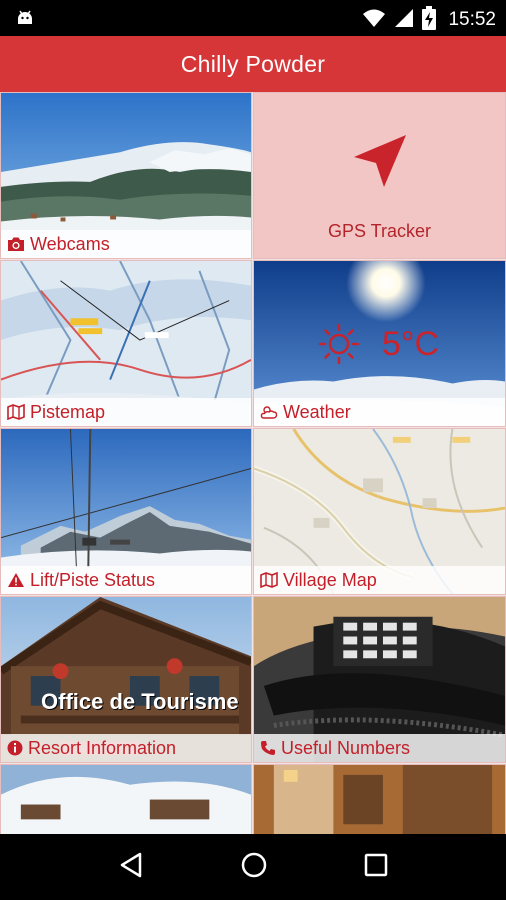  I want to click on tile-gps-tracker: GPS Tracker, so click(379, 175).